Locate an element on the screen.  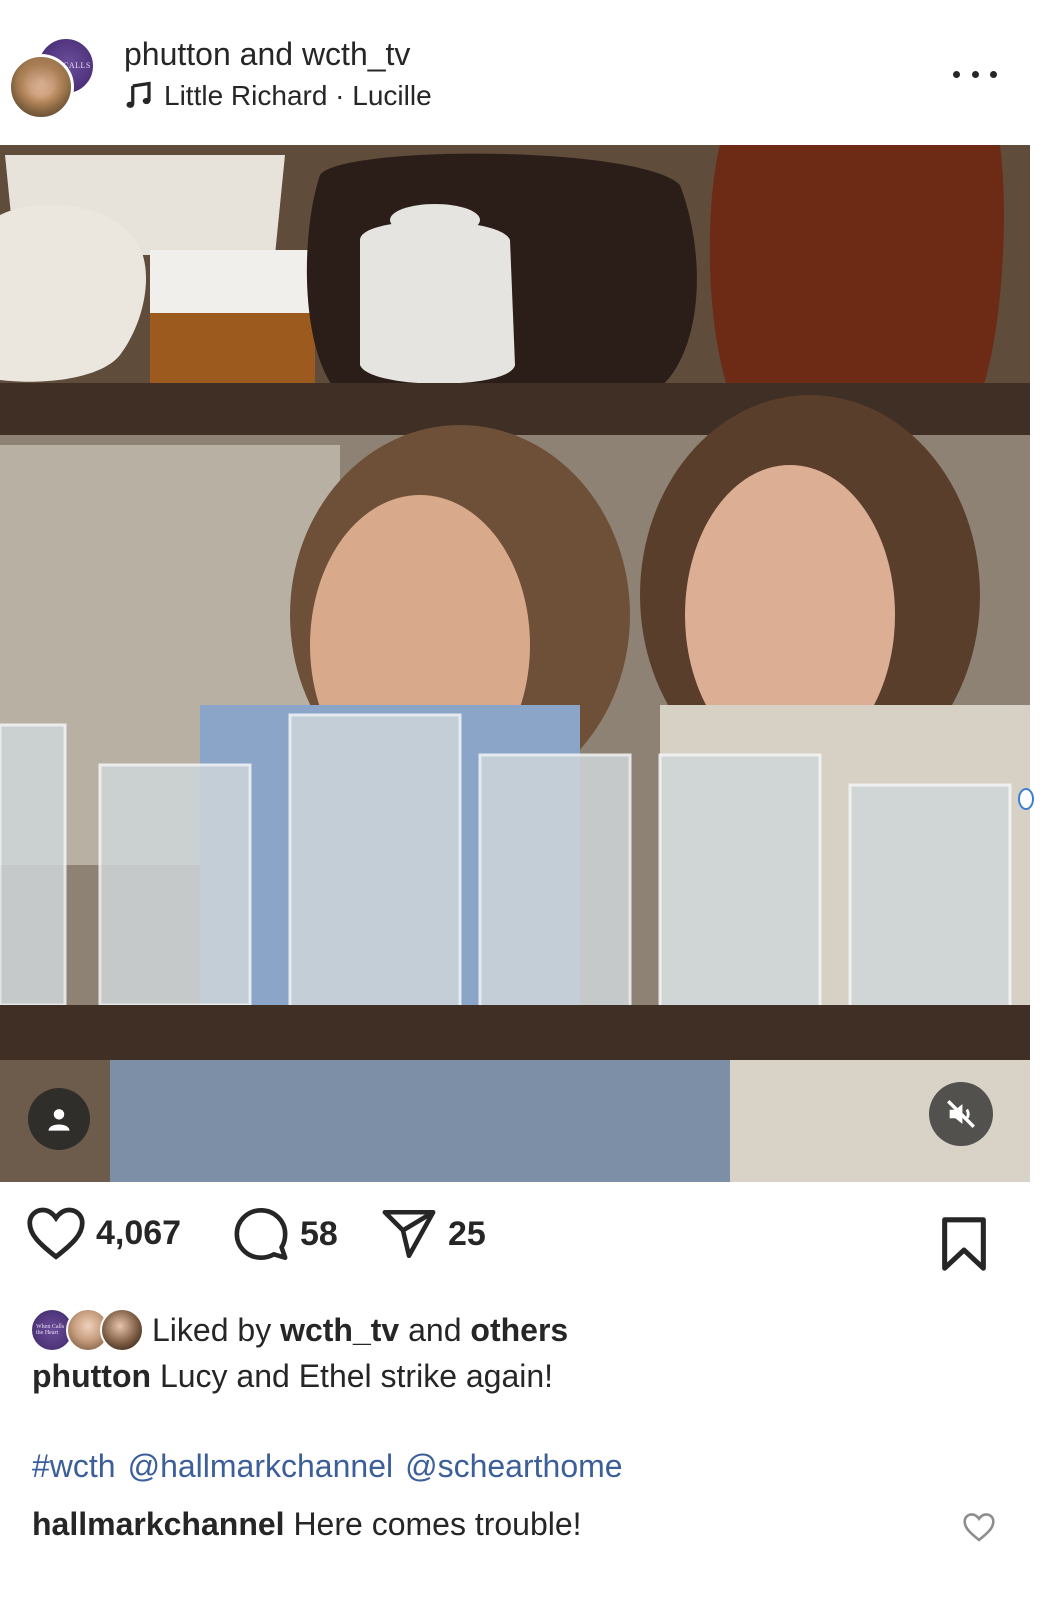
audio-info: Little Richard · Lucille is located at coordinates (278, 96).